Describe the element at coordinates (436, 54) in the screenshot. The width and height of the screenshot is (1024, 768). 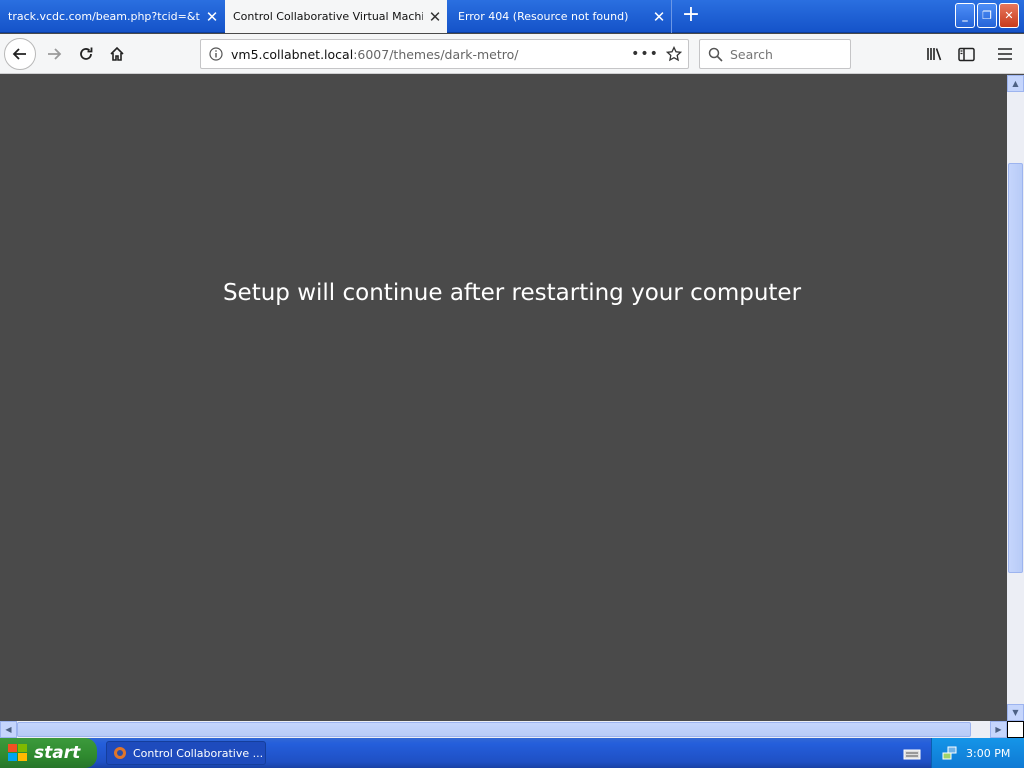
I see `url-path: :6007/themes/dark-metro/` at that location.